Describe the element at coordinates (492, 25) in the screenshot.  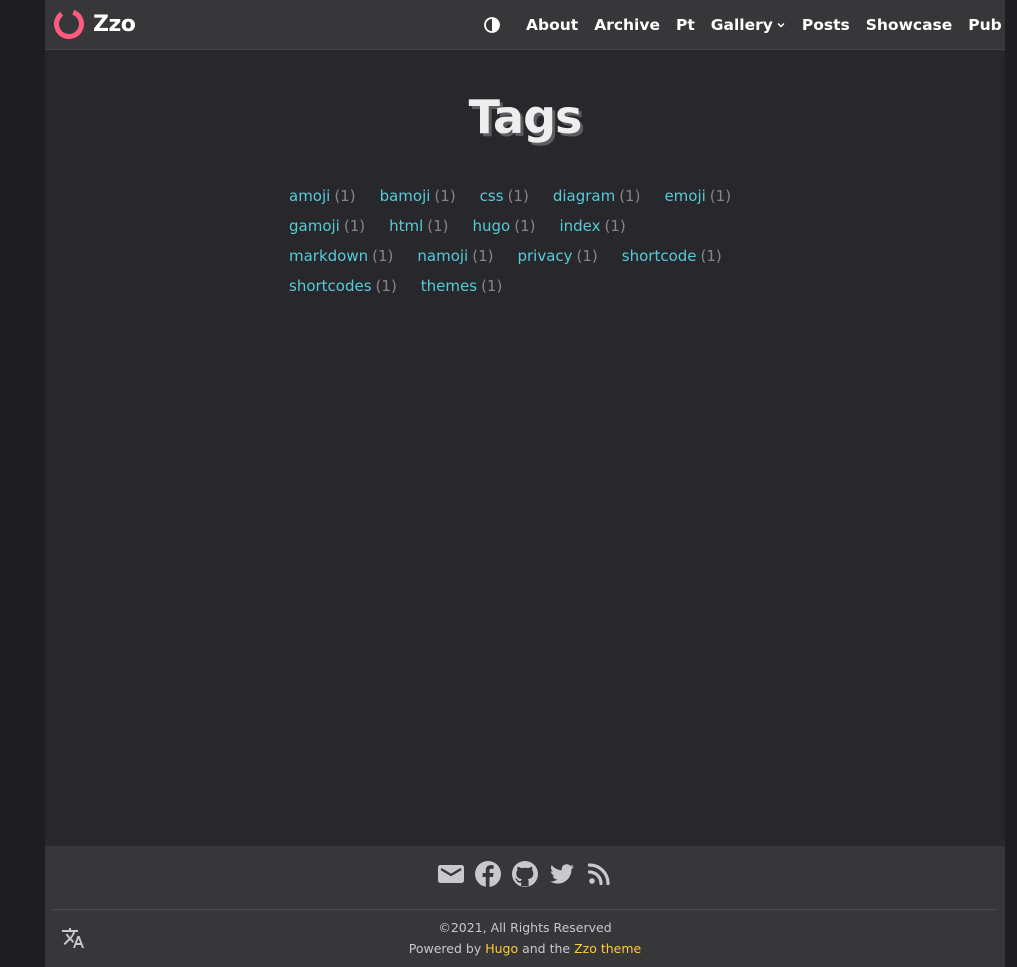
I see `contrast-icon` at that location.